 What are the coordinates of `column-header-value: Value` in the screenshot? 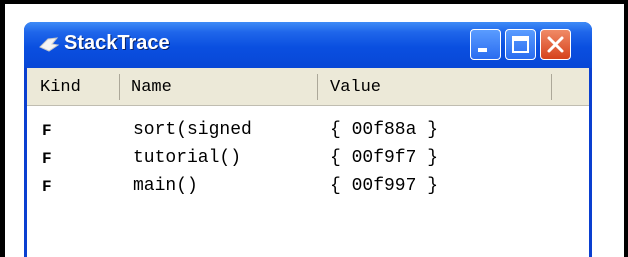 It's located at (355, 87).